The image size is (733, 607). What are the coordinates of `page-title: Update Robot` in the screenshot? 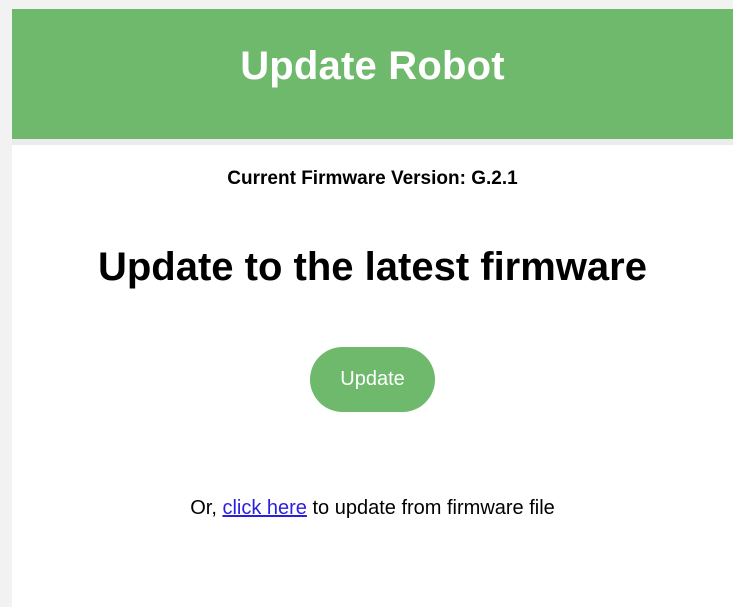 It's located at (372, 65).